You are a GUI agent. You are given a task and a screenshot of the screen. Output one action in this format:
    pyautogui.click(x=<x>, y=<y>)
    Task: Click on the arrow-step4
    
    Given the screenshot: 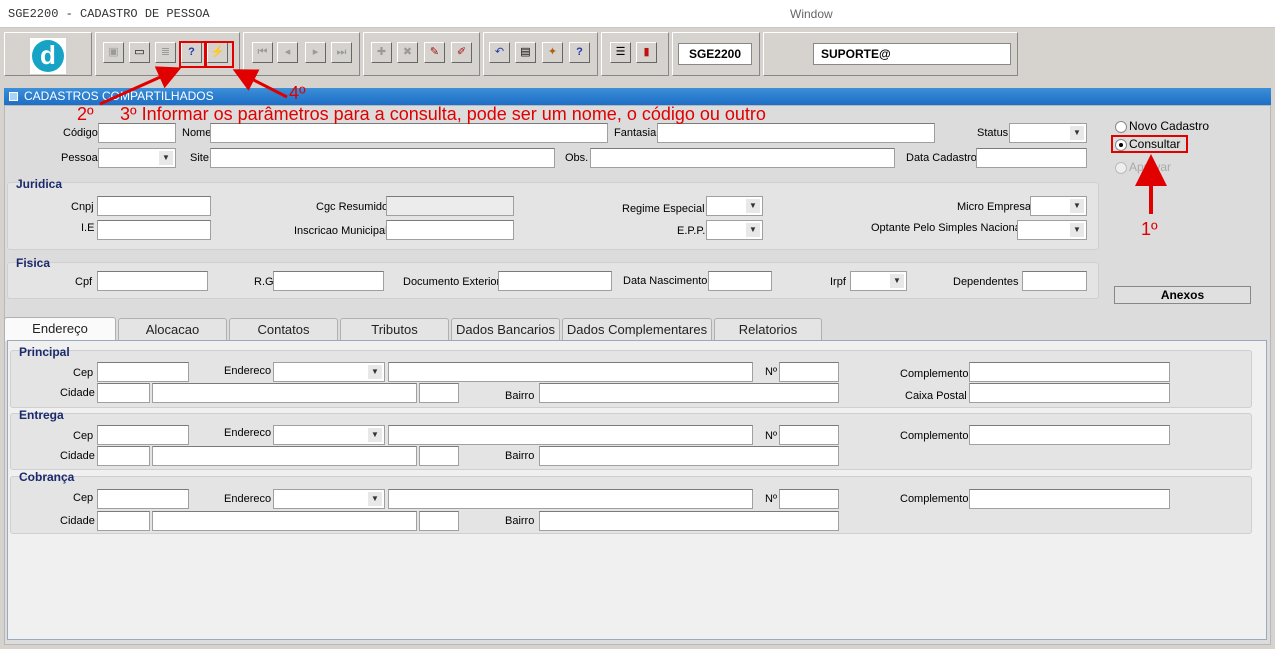 What is the action you would take?
    pyautogui.click(x=260, y=84)
    